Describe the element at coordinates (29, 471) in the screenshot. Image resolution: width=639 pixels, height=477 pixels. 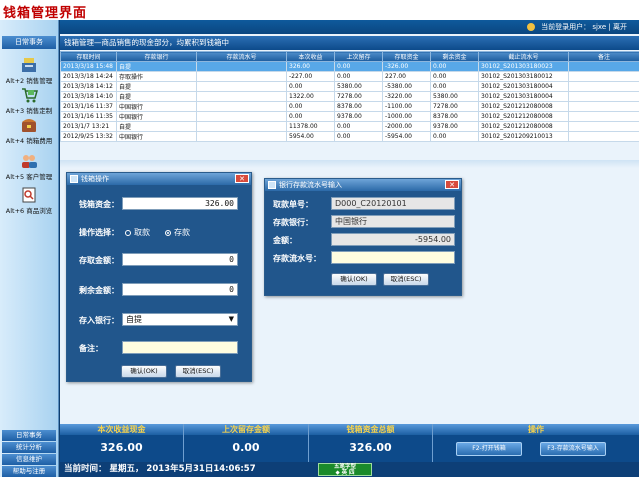
I see `sidebar-bottom-help: 帮助与注册` at that location.